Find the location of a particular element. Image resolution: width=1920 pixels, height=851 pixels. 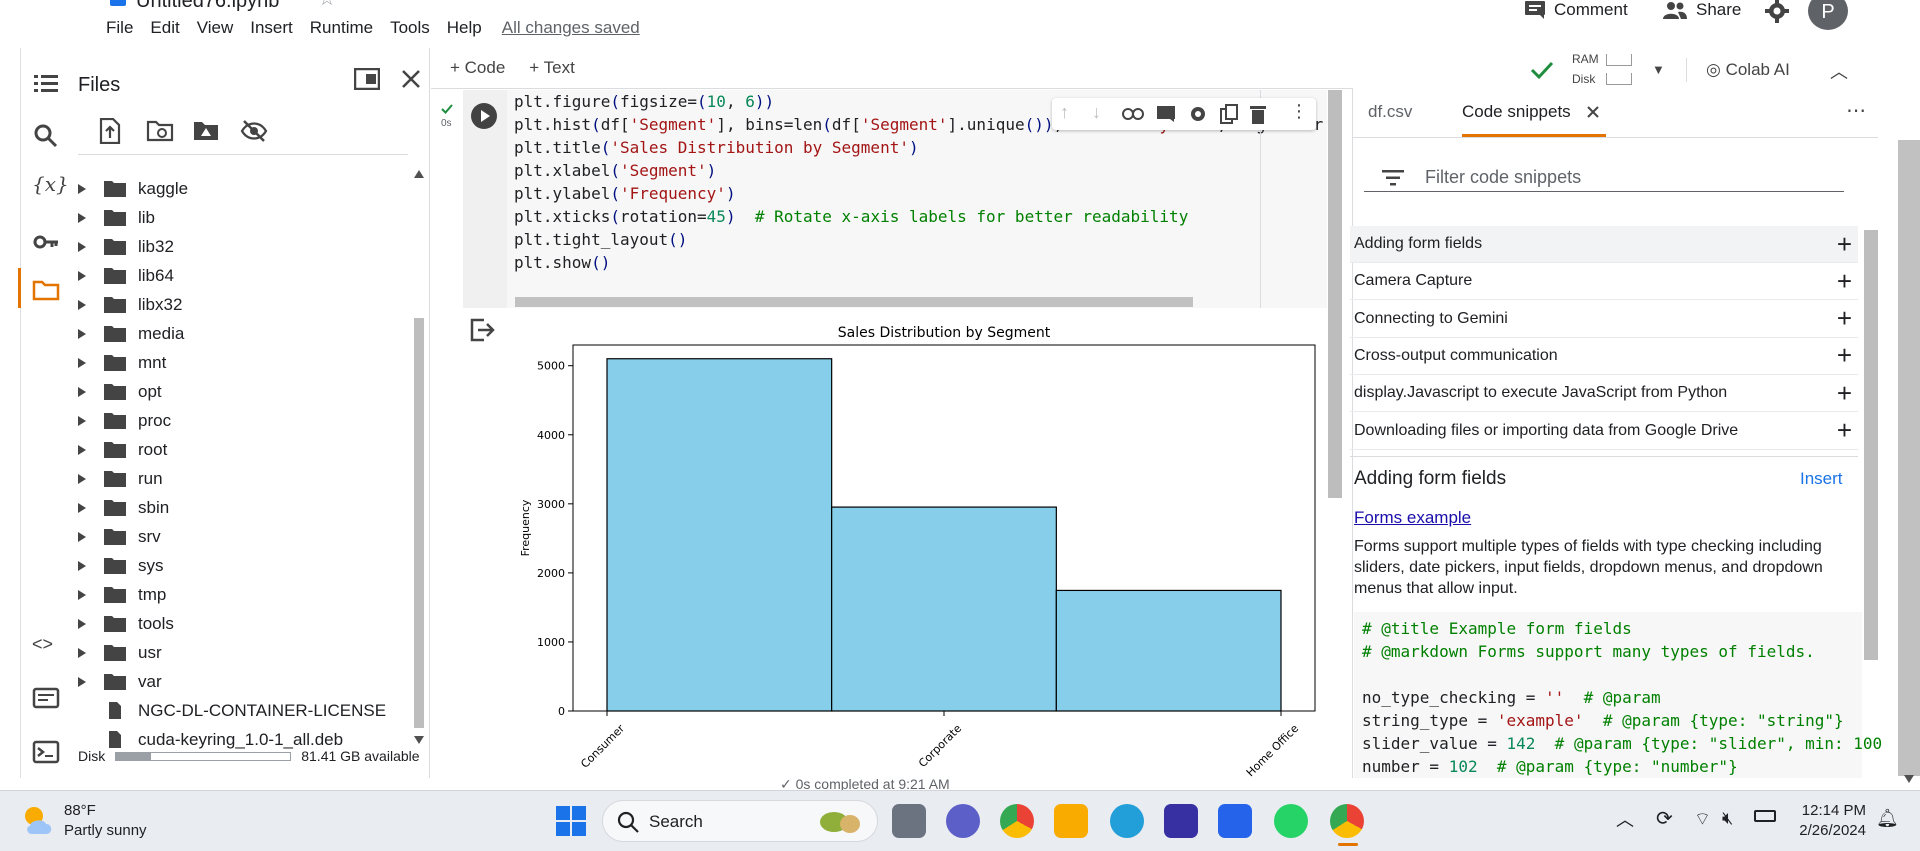

save-status-link: All changes saved is located at coordinates (571, 28).